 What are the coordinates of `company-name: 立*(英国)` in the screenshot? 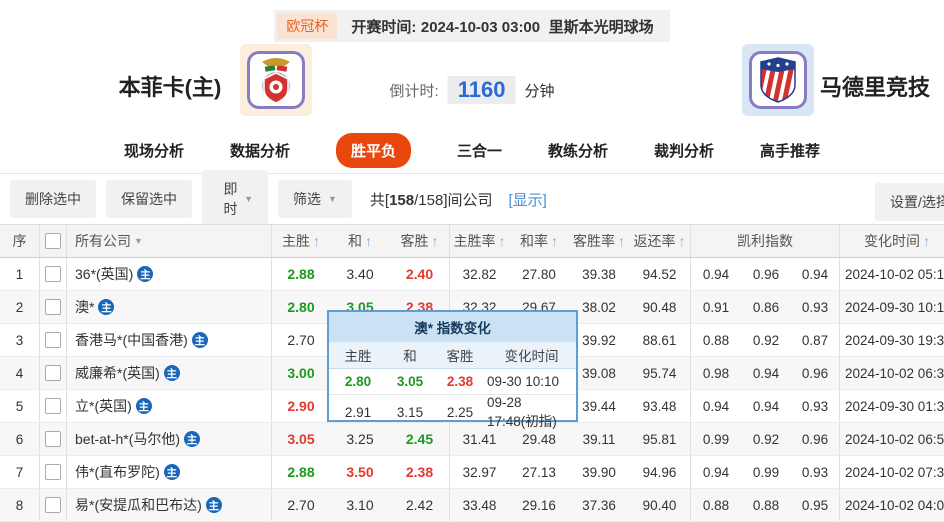 It's located at (103, 406).